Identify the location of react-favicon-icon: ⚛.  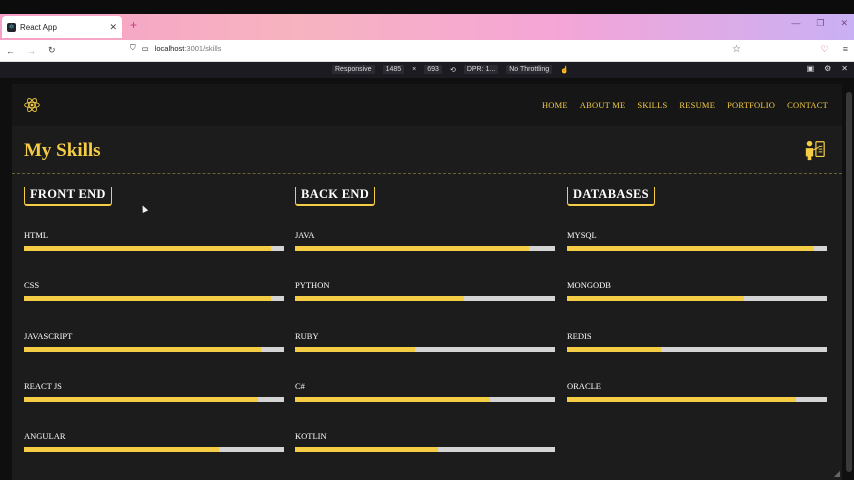
(11, 27).